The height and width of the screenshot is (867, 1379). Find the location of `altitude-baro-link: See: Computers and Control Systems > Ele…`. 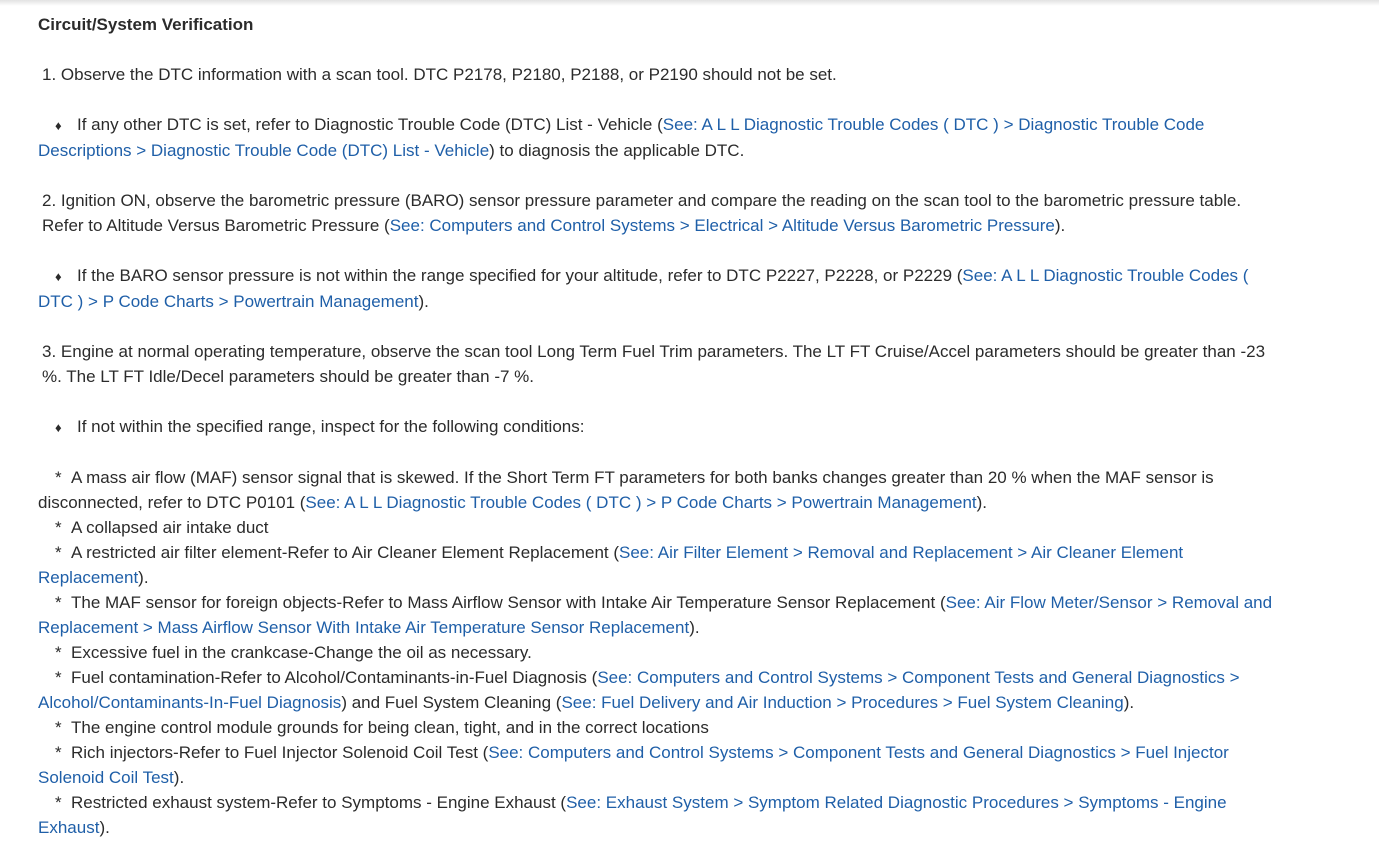

altitude-baro-link: See: Computers and Control Systems > Ele… is located at coordinates (722, 225).